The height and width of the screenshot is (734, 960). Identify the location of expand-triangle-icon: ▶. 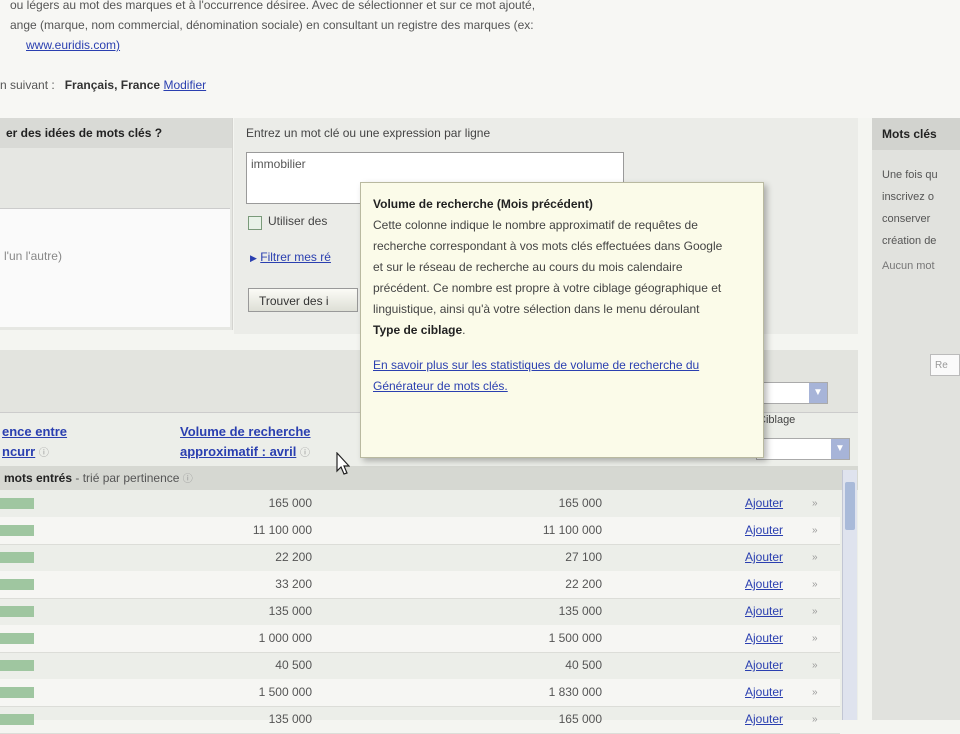
(253, 258).